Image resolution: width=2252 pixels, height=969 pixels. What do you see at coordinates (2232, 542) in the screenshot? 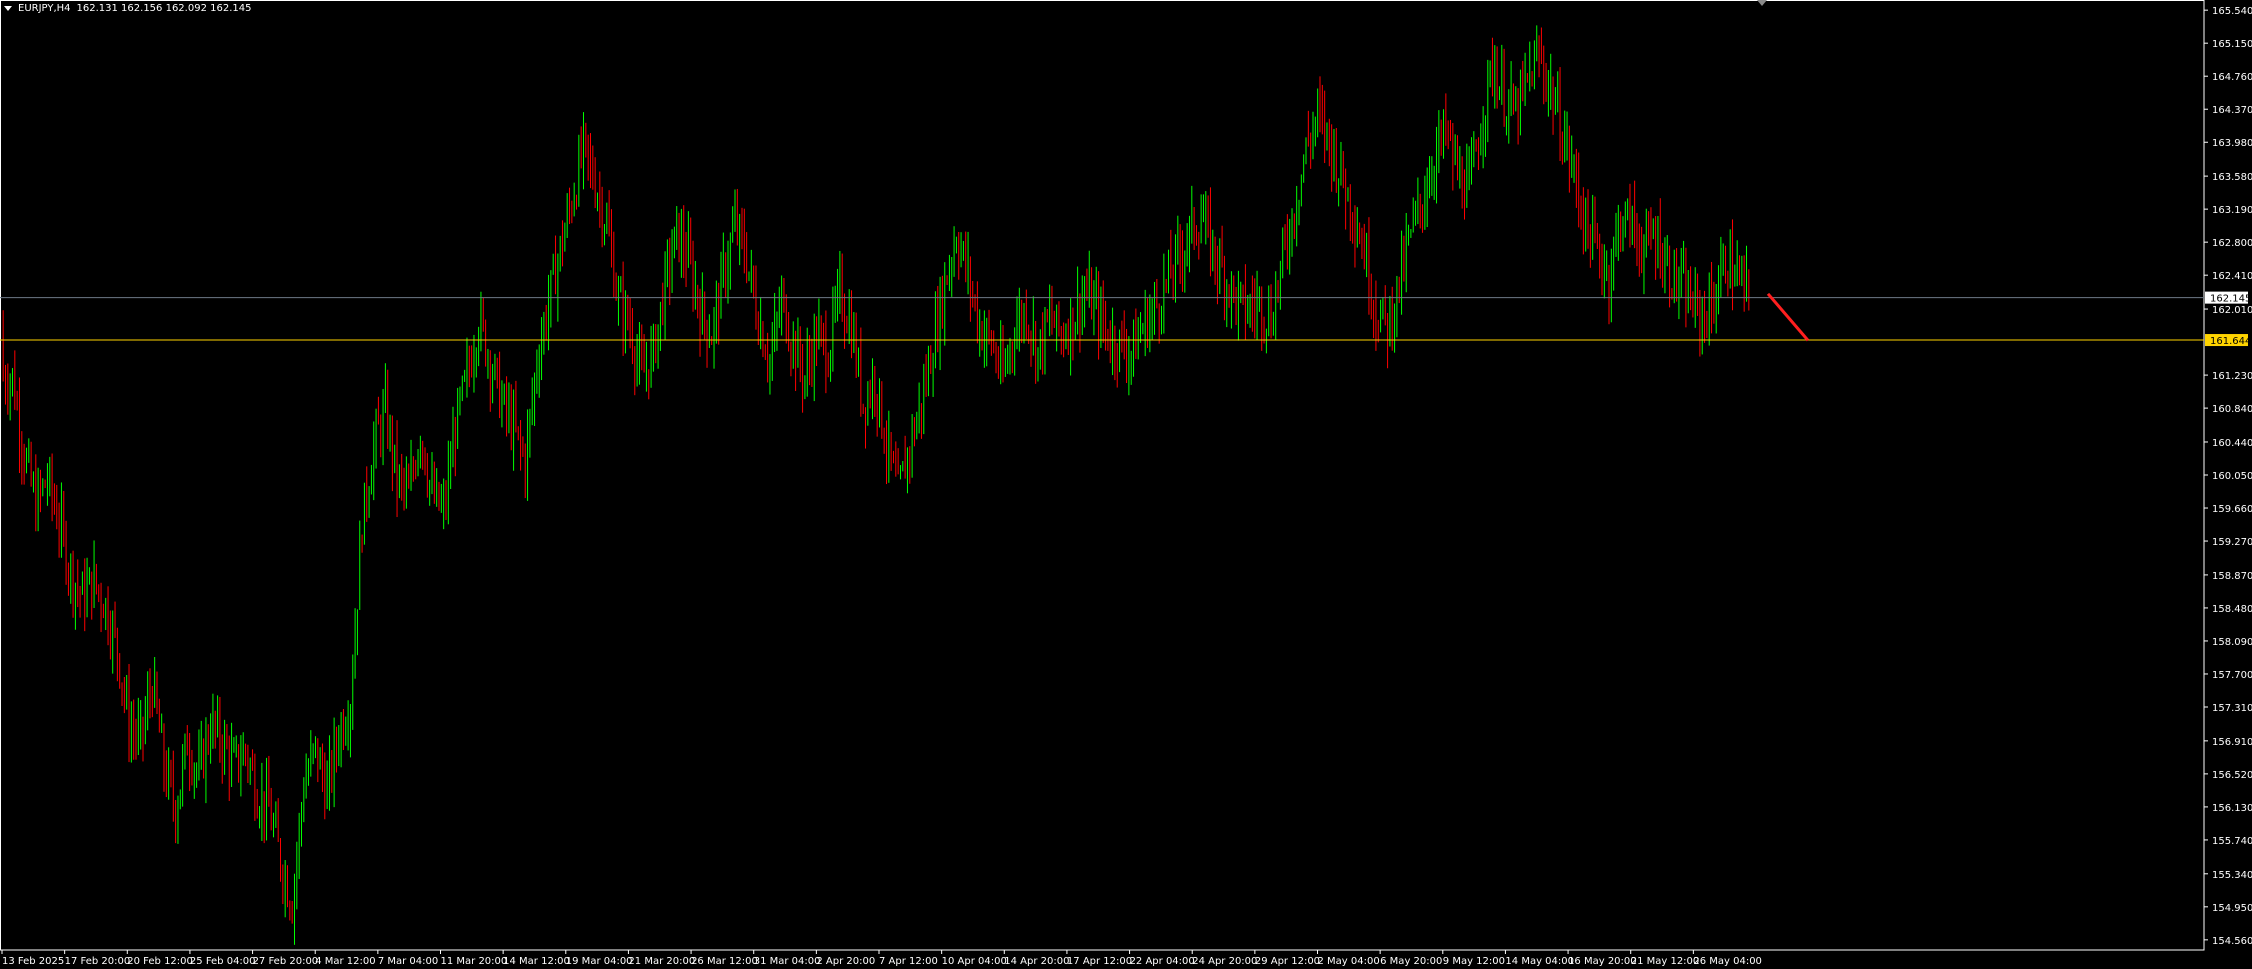
I see `price-tick-label: 159.270` at bounding box center [2232, 542].